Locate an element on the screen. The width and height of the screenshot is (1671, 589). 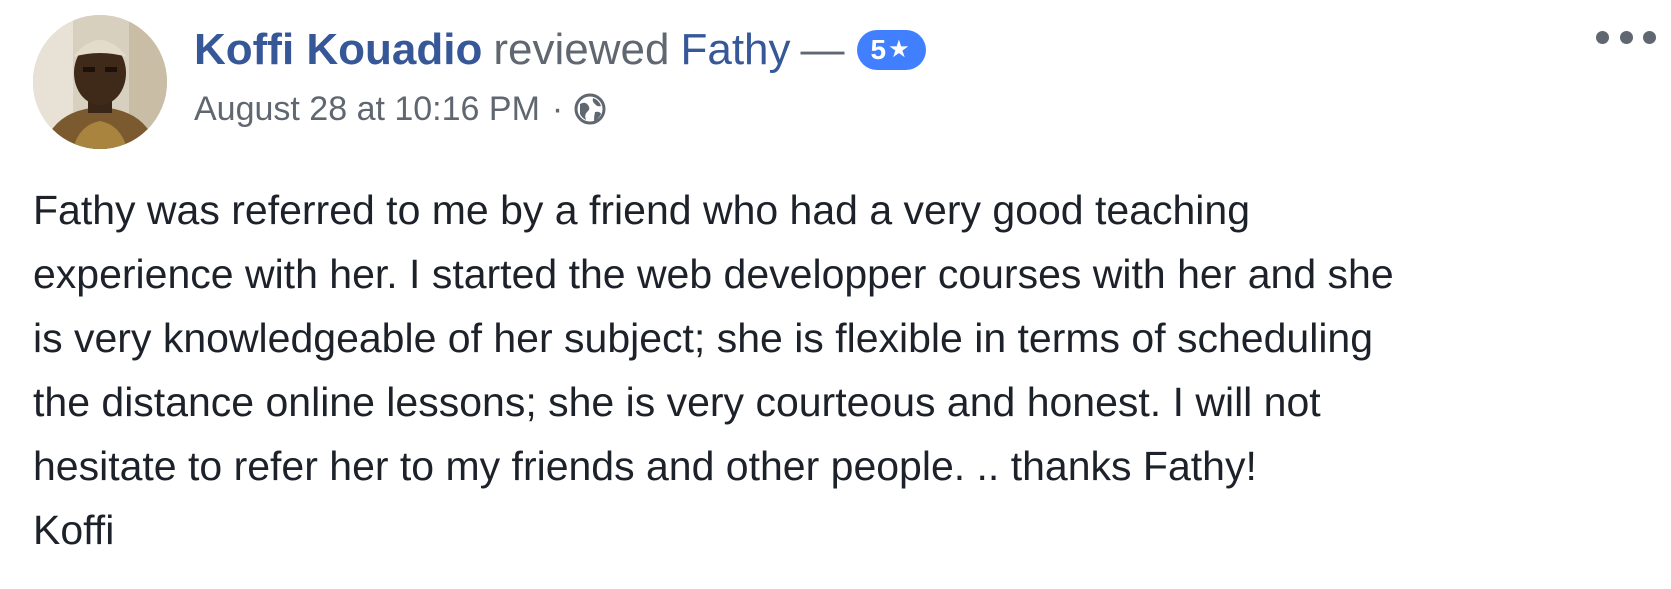
avatar-photo is located at coordinates (100, 82).